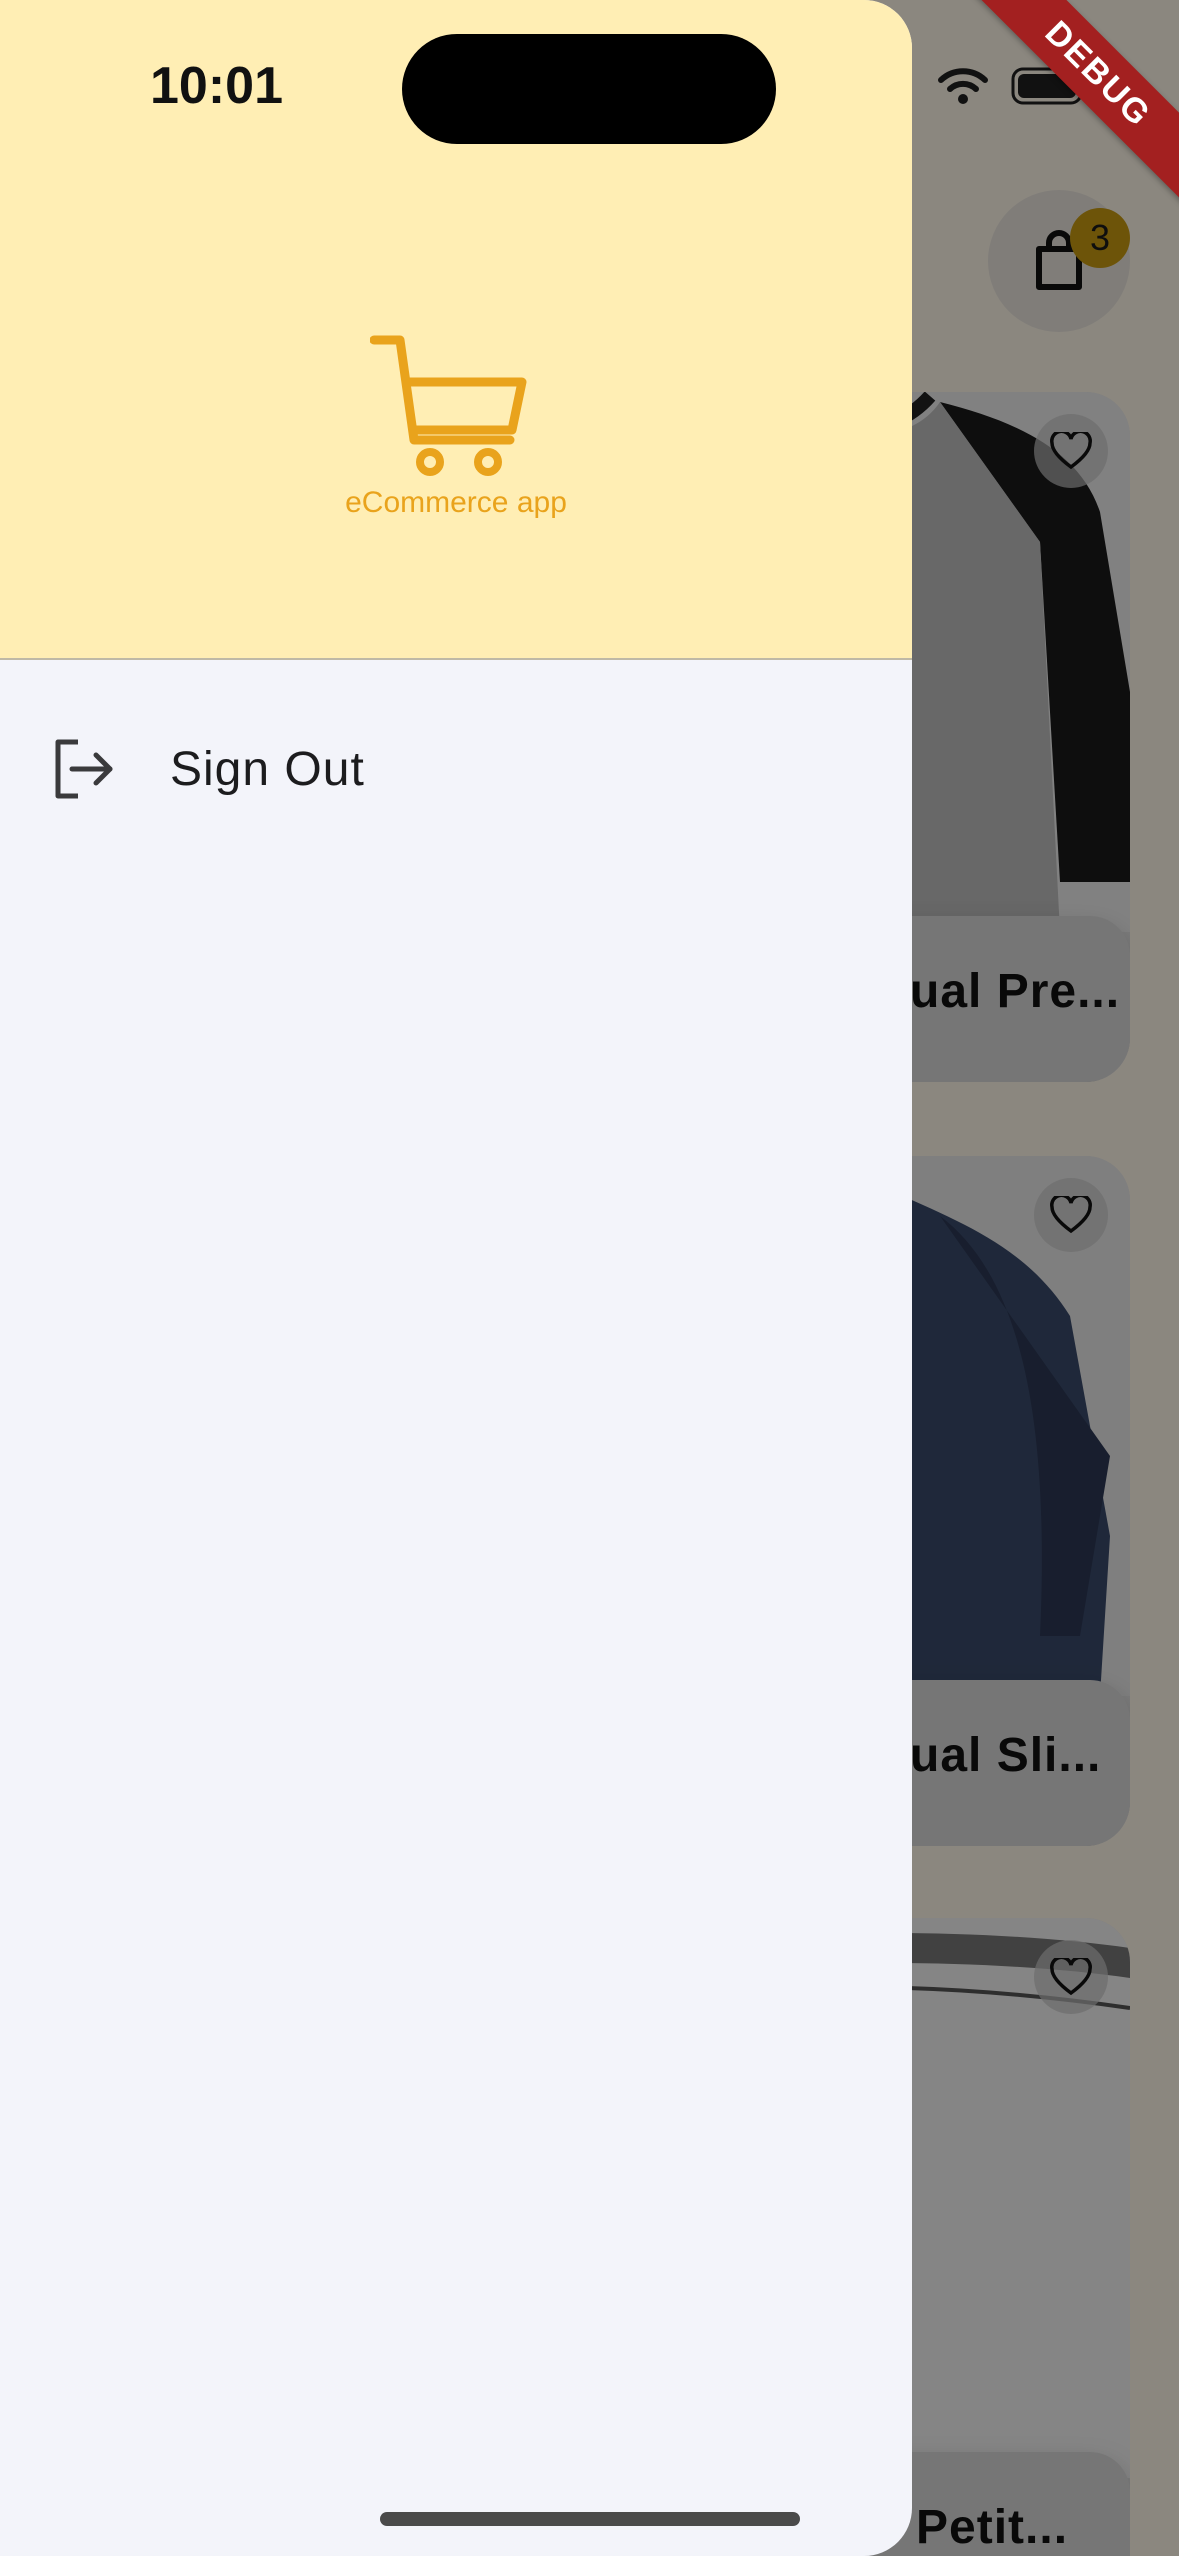  What do you see at coordinates (456, 502) in the screenshot?
I see `app-brand-text: eCommerce app` at bounding box center [456, 502].